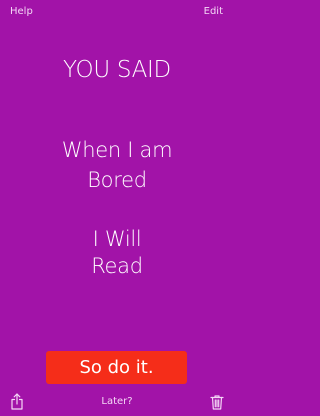  What do you see at coordinates (117, 150) in the screenshot?
I see `statement-line-1: When I am` at bounding box center [117, 150].